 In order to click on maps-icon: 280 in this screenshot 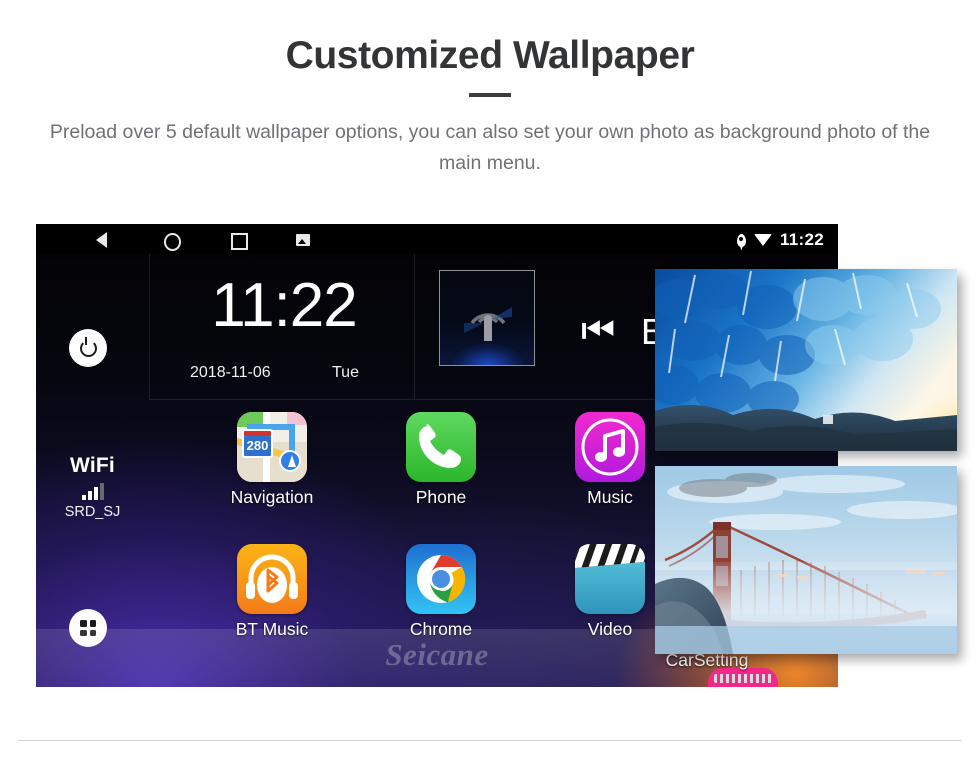, I will do `click(272, 447)`.